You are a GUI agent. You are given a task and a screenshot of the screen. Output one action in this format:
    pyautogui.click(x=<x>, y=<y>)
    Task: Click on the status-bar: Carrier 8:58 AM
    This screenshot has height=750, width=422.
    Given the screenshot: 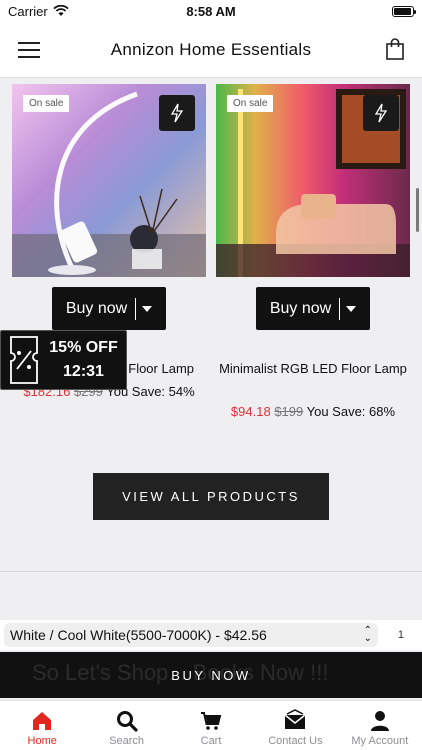 What is the action you would take?
    pyautogui.click(x=211, y=11)
    